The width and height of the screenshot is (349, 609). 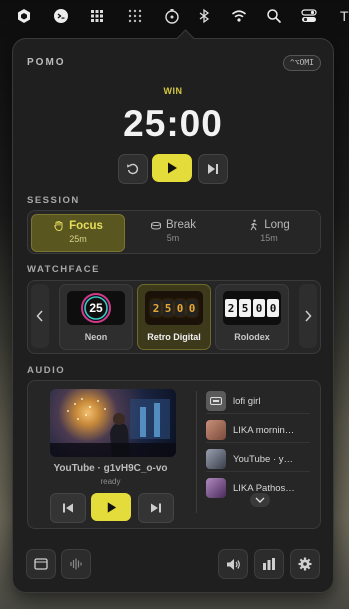 What do you see at coordinates (247, 401) in the screenshot?
I see `playlist-item-title: lofi girl` at bounding box center [247, 401].